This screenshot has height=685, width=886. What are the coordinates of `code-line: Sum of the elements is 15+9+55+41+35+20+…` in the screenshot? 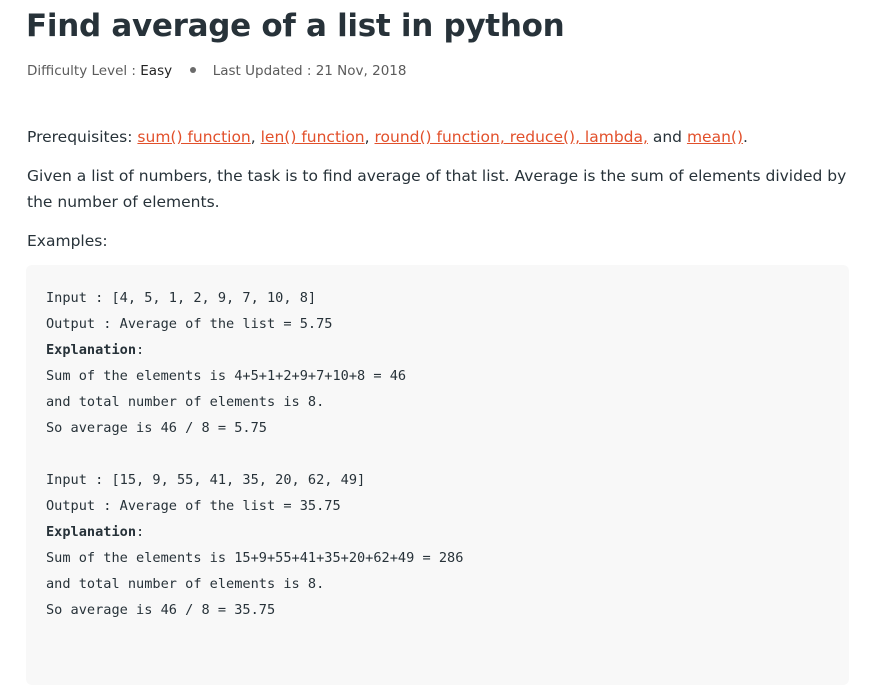 It's located at (255, 558).